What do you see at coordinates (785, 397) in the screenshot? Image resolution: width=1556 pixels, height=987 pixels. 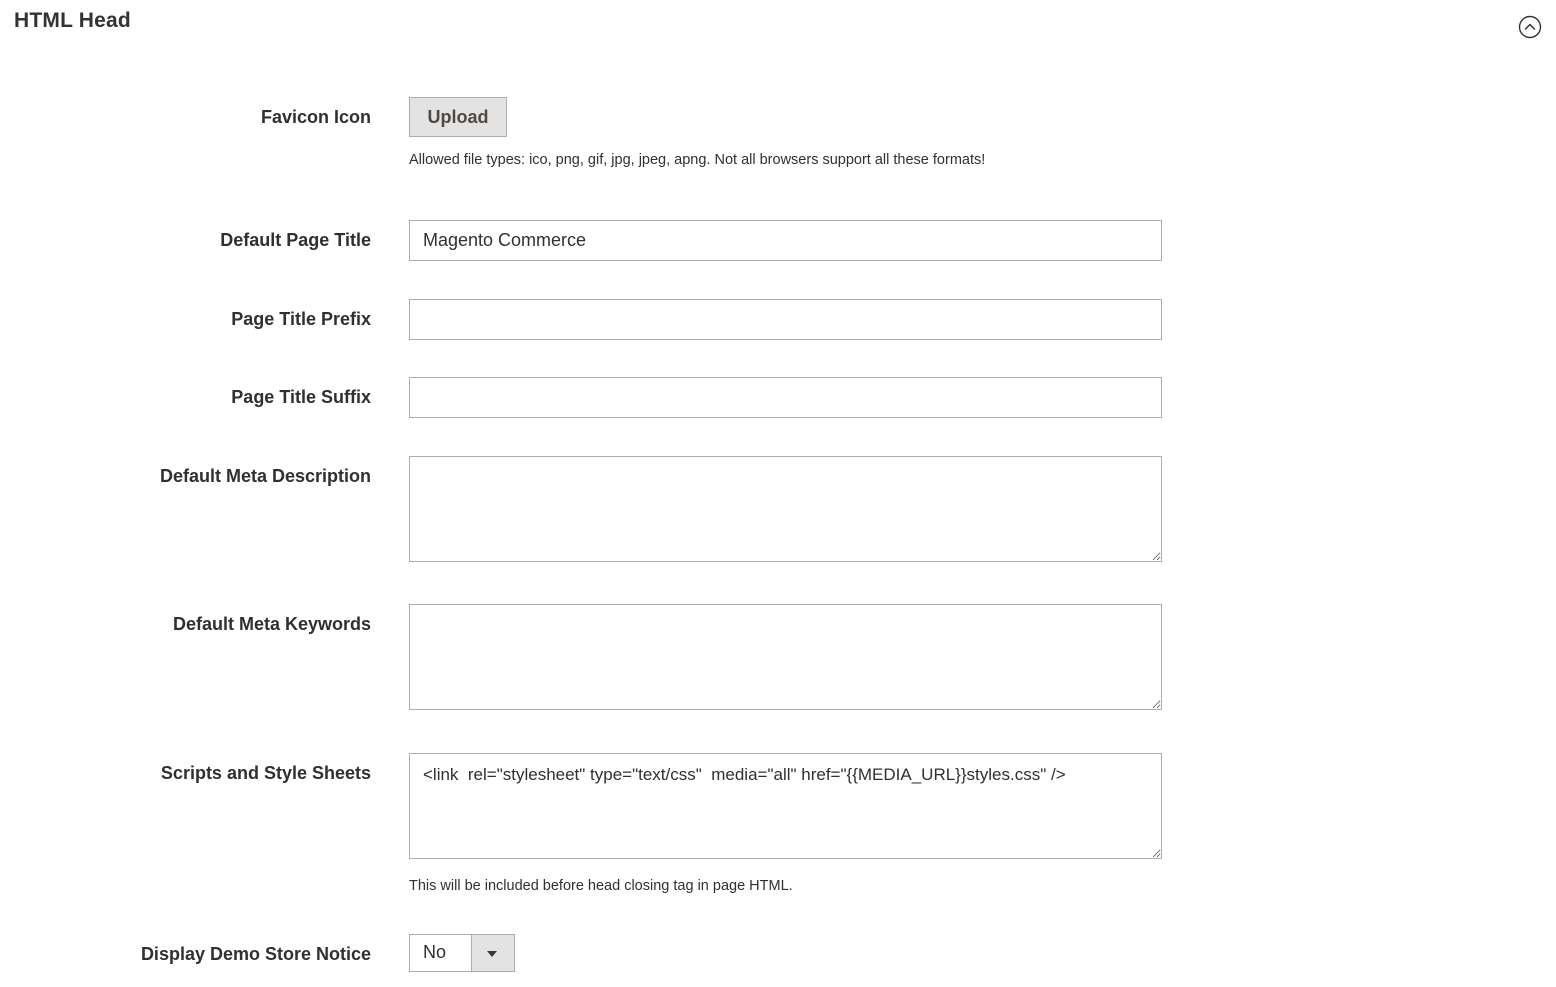 I see `title-suffix-input` at bounding box center [785, 397].